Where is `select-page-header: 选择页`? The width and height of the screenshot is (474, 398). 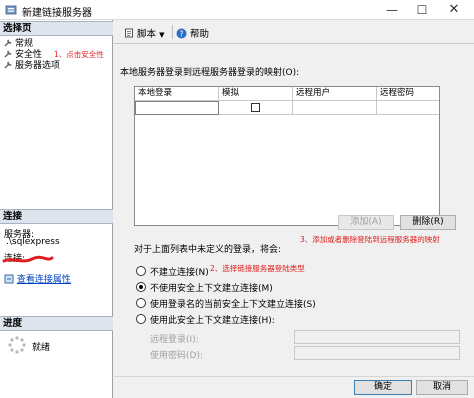
select-page-header: 选择页 is located at coordinates (56, 28).